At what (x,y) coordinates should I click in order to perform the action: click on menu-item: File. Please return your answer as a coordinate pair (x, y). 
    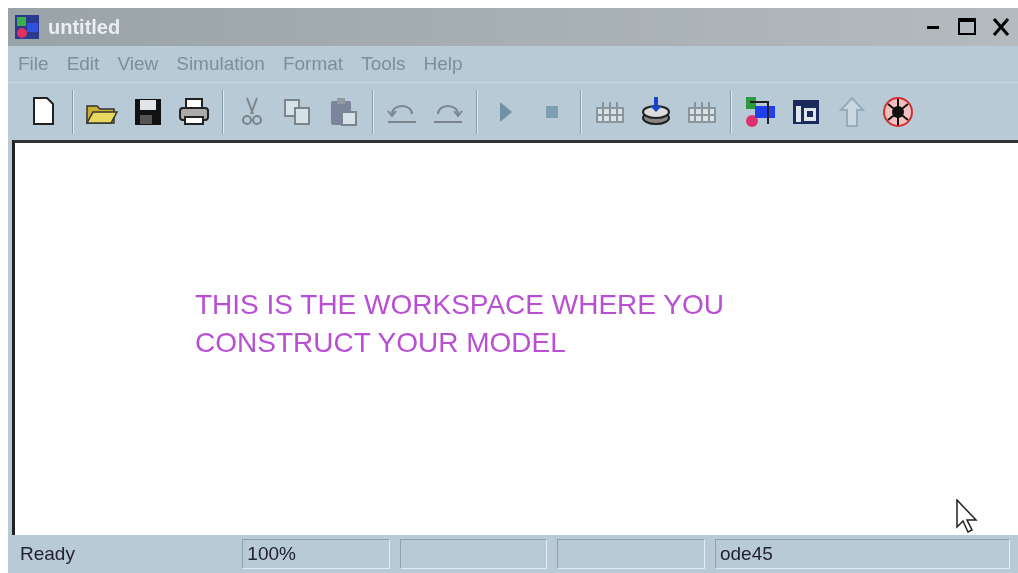
    Looking at the image, I should click on (36, 64).